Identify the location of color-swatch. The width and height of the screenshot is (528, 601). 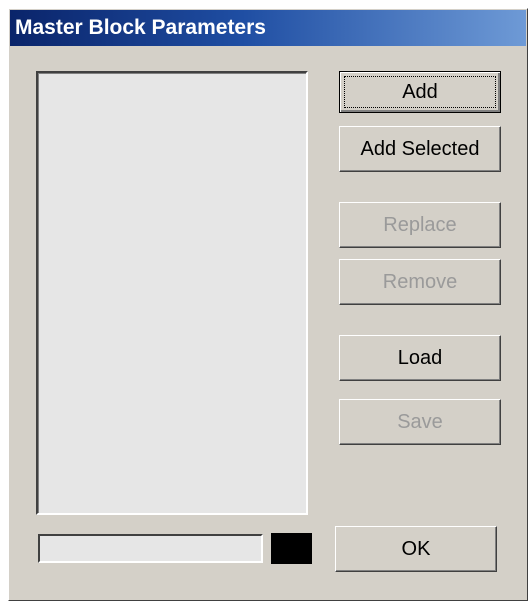
(291, 548).